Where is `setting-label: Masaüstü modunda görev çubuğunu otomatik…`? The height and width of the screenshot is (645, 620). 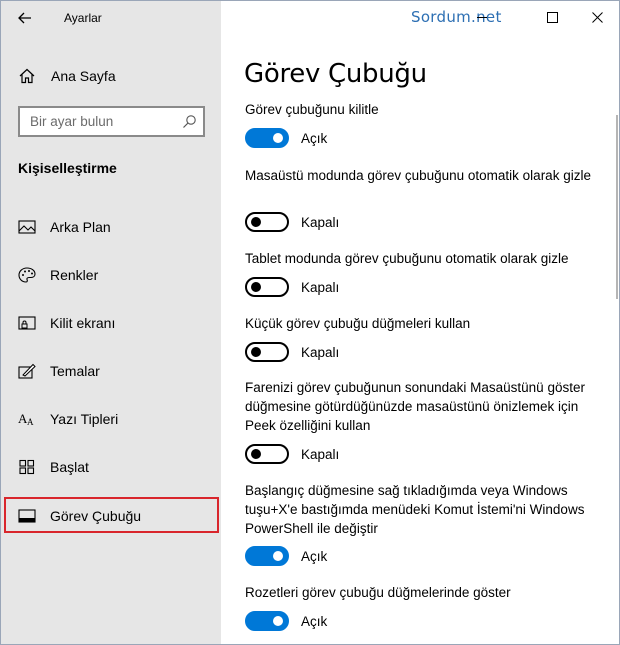 setting-label: Masaüstü modunda görev çubuğunu otomatik… is located at coordinates (418, 175).